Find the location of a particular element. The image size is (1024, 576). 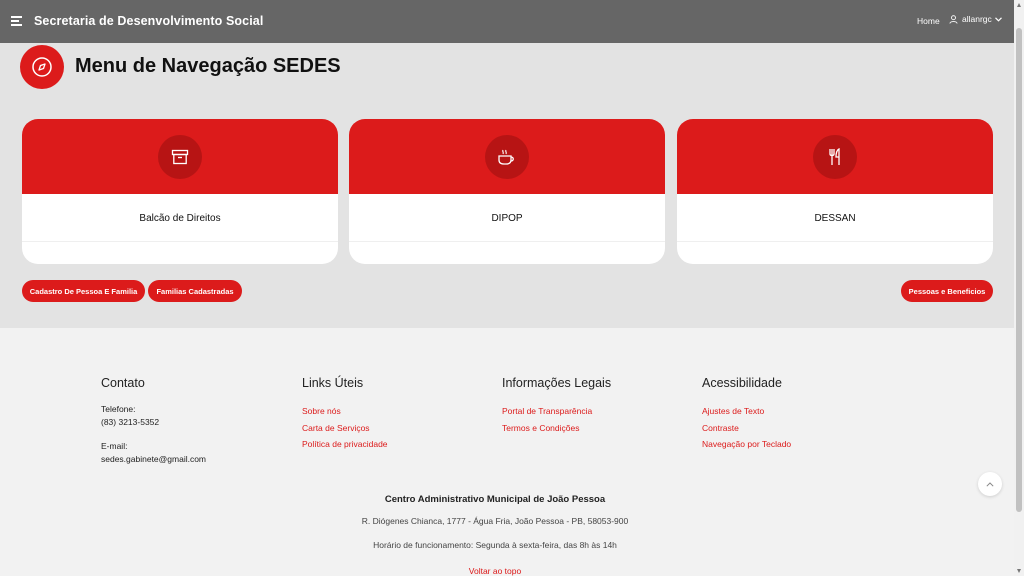

footer-link-sobre: Sobre nós is located at coordinates (345, 411).